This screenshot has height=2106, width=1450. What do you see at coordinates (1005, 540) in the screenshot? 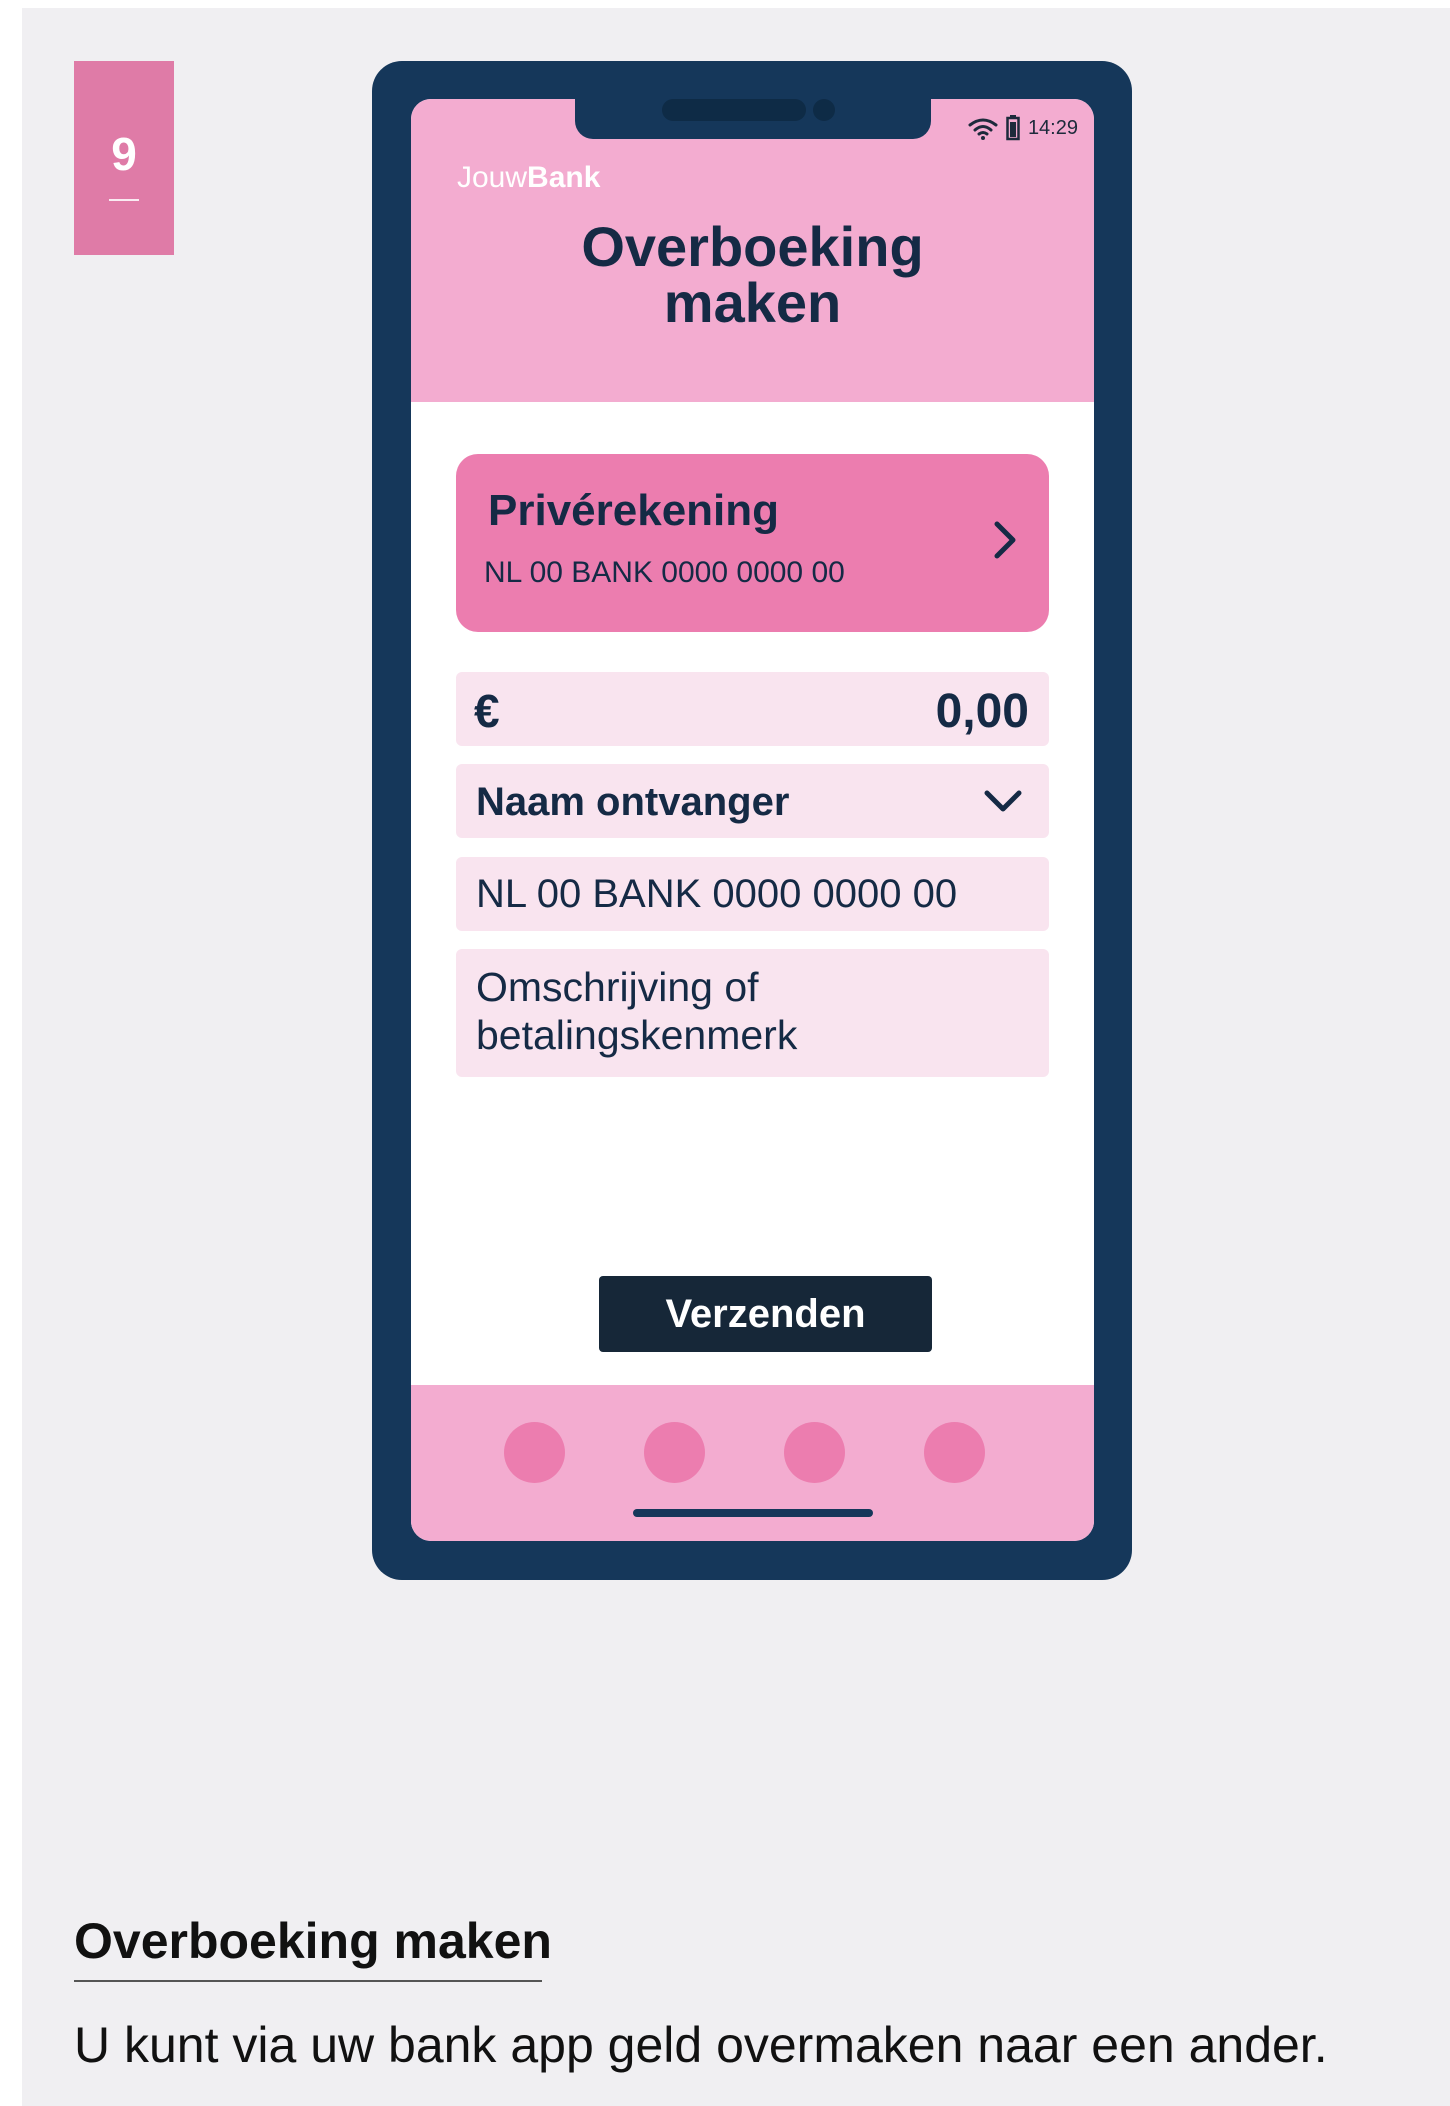
I see `chevron-right-icon` at bounding box center [1005, 540].